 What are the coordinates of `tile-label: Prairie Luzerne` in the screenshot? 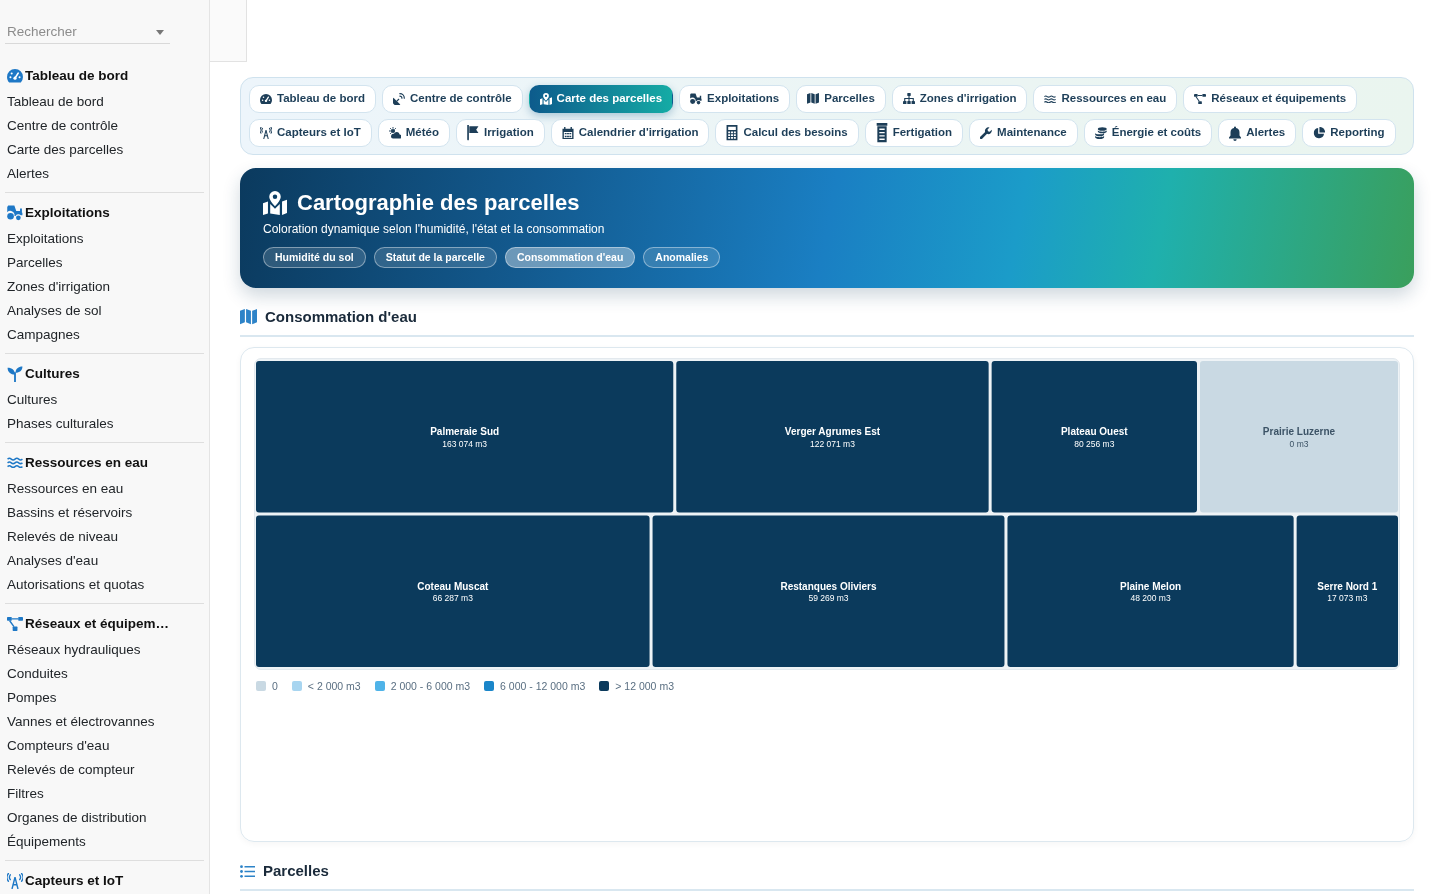 It's located at (1299, 432).